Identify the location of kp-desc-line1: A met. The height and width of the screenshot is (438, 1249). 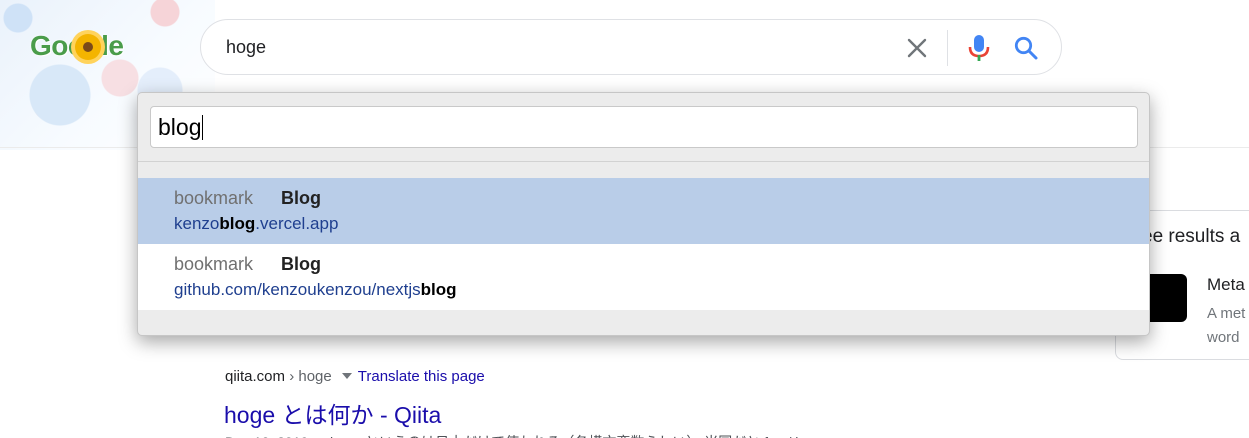
(1226, 313).